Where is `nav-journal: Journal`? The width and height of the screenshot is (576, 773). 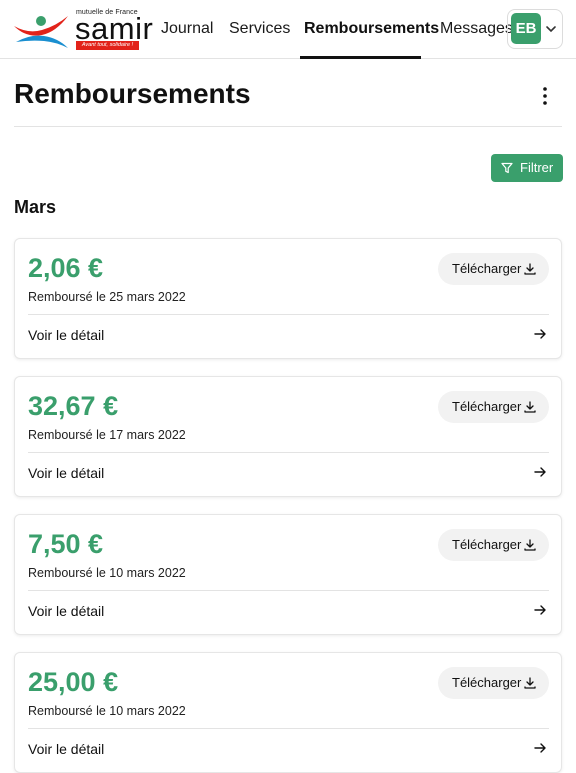 nav-journal: Journal is located at coordinates (187, 29).